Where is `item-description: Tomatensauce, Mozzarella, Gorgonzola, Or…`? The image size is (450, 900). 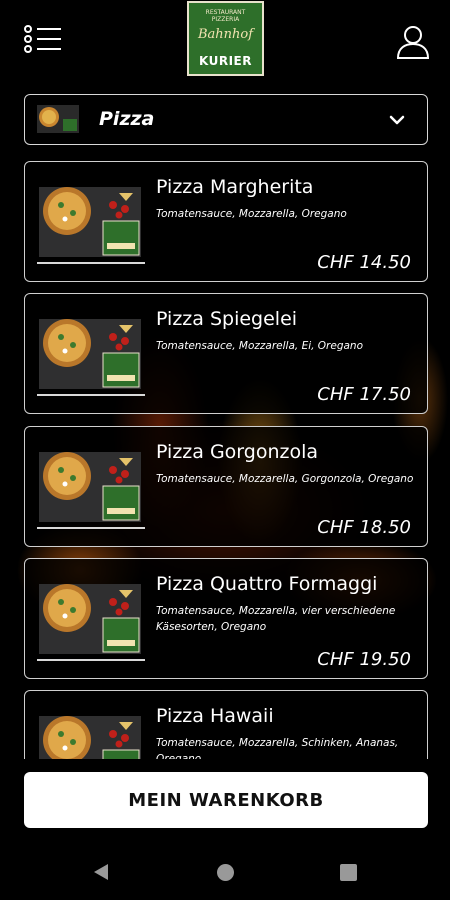 item-description: Tomatensauce, Mozzarella, Gorgonzola, Or… is located at coordinates (285, 479).